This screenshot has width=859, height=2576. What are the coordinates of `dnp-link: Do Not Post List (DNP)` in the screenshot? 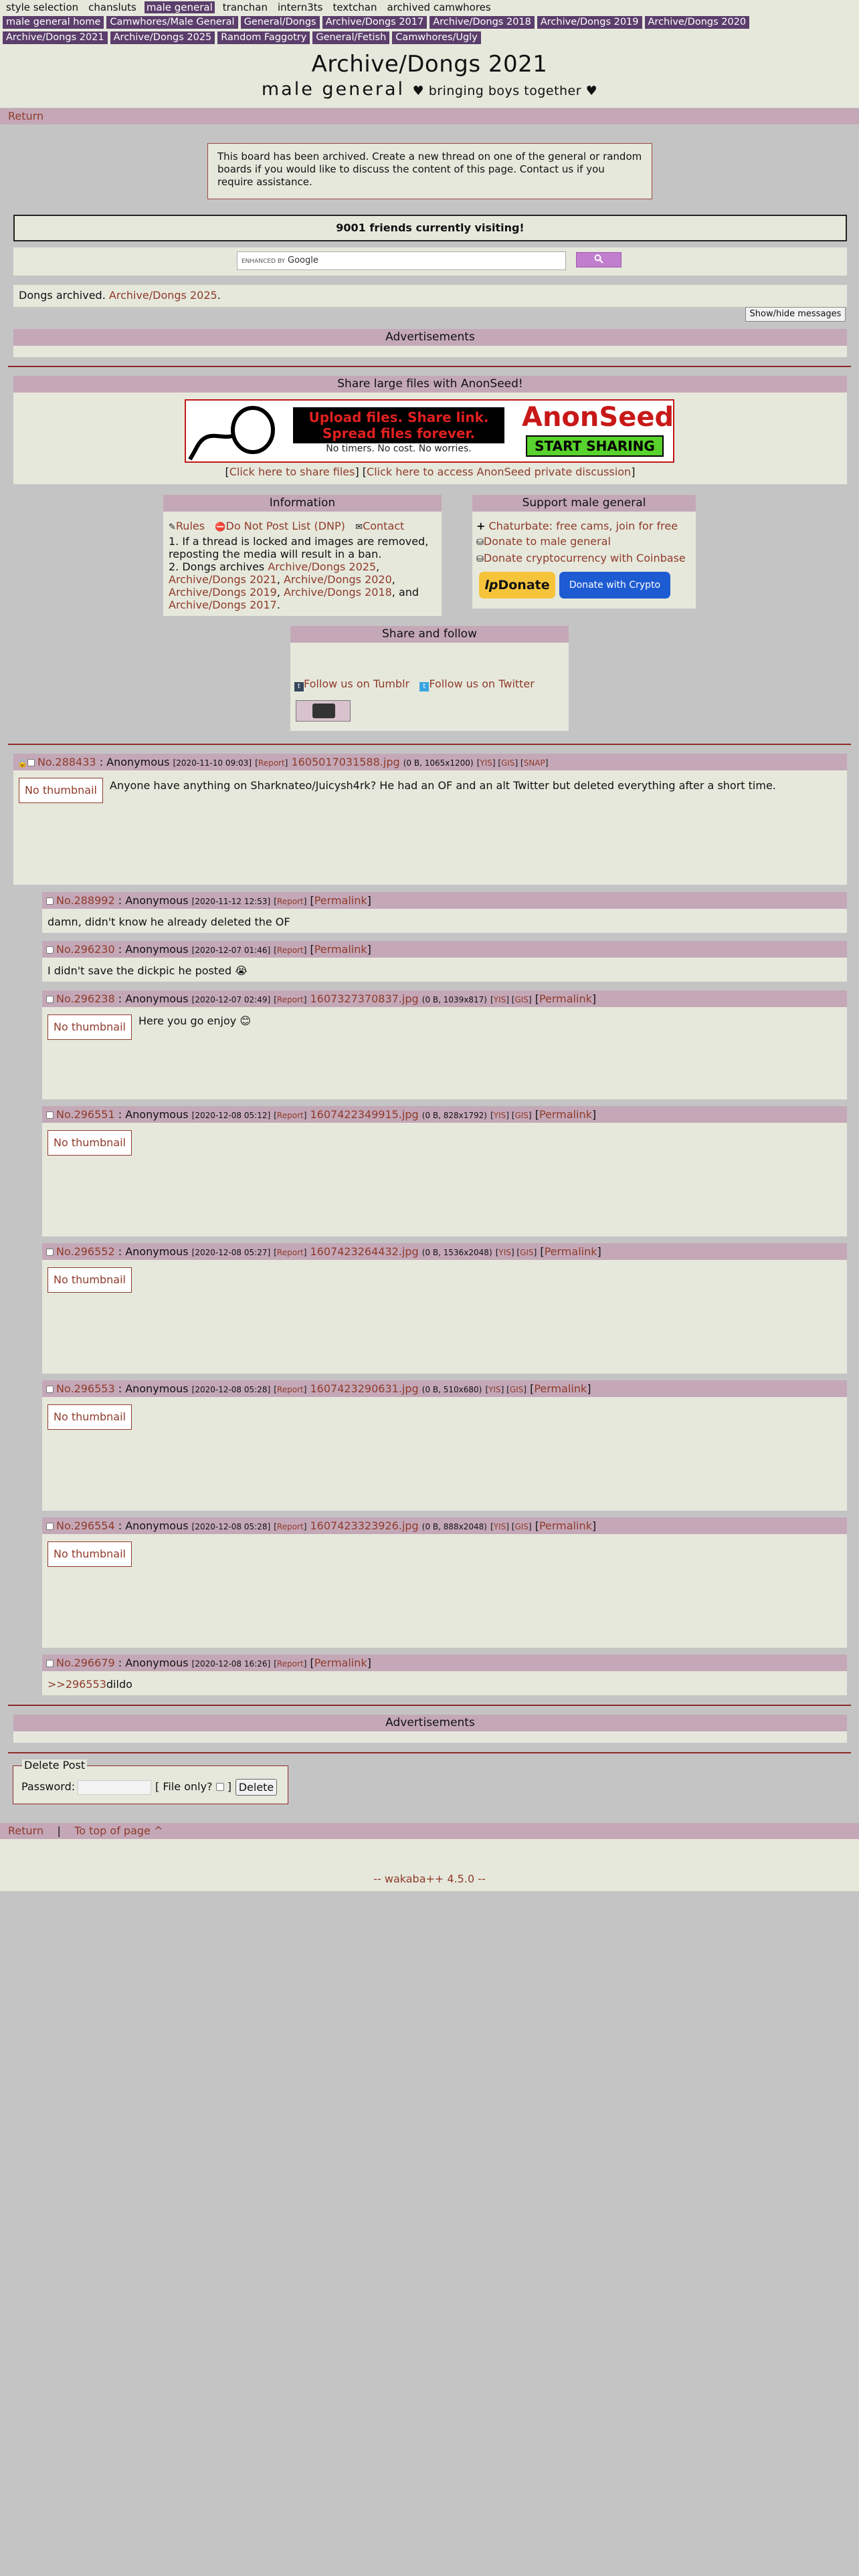 It's located at (285, 526).